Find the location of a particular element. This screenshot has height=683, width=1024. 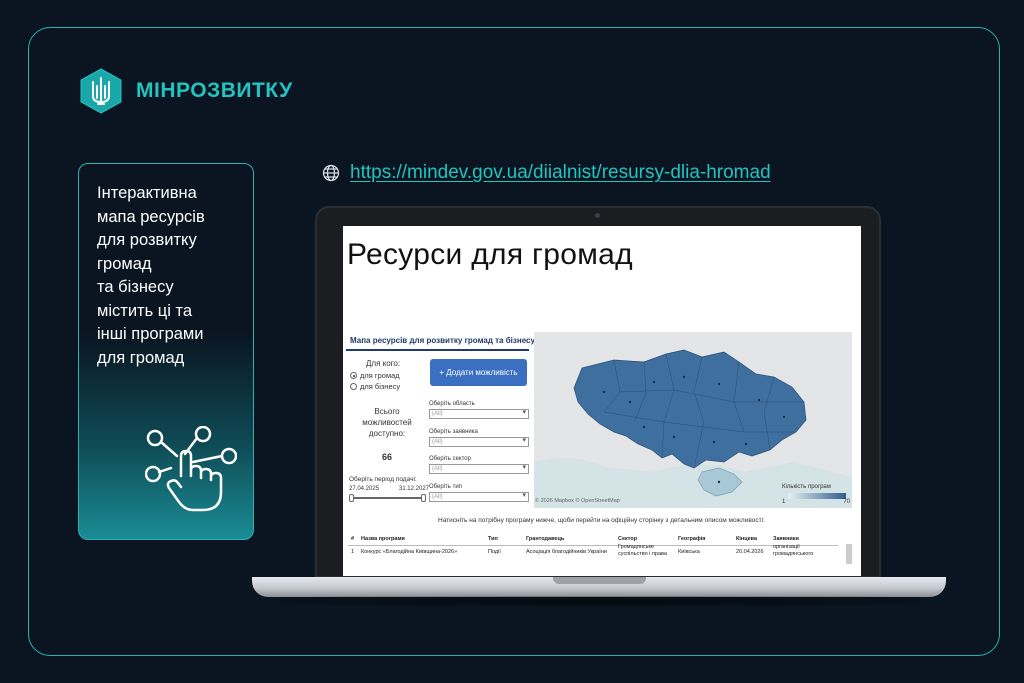

legend-title: Кількість програм is located at coordinates (806, 487).